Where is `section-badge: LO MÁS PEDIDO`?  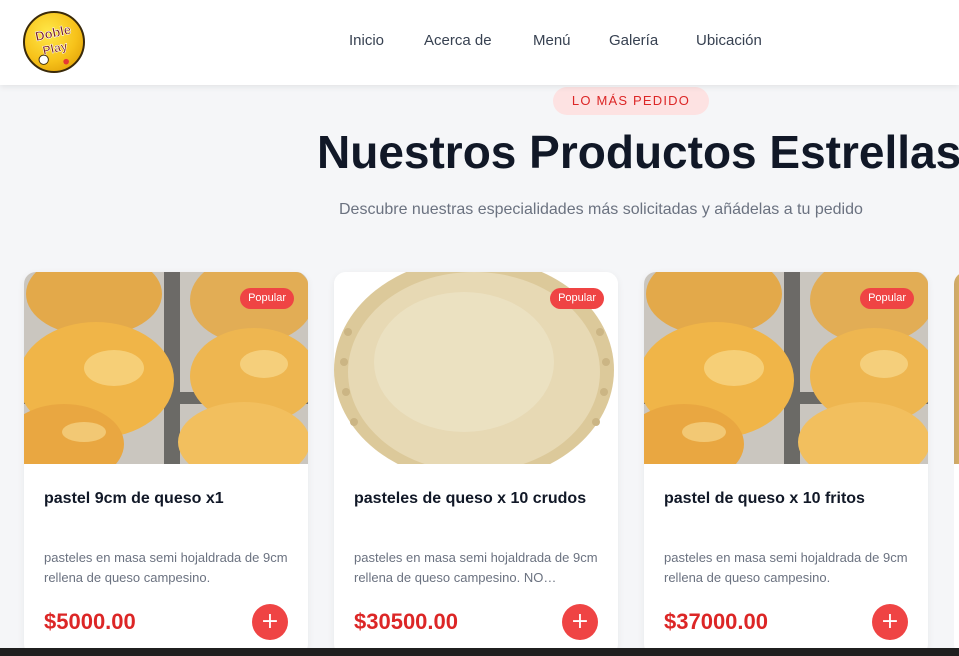 section-badge: LO MÁS PEDIDO is located at coordinates (631, 101).